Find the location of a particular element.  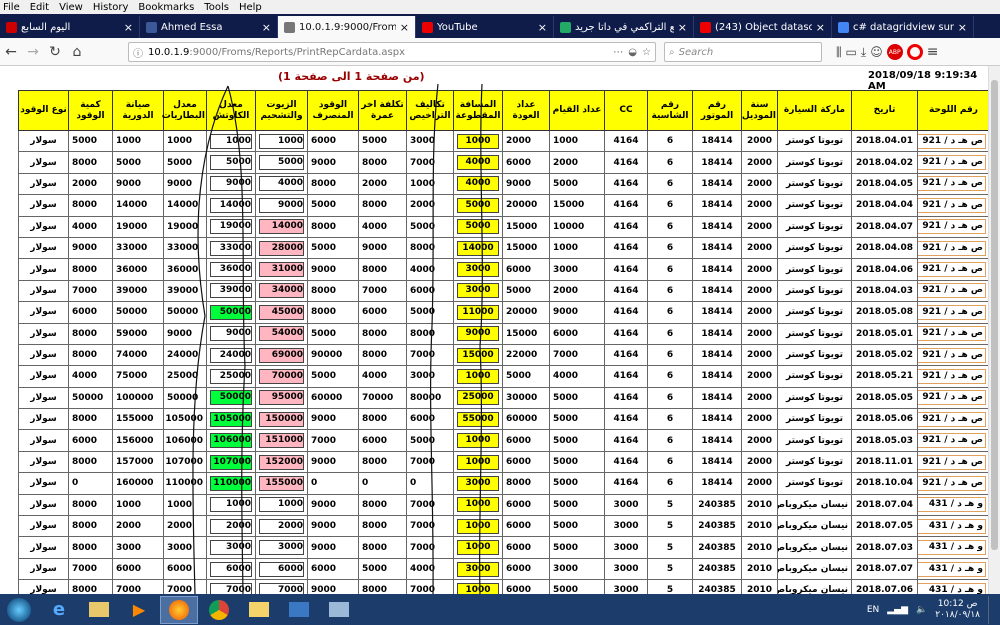

chrome-icon is located at coordinates (219, 610).